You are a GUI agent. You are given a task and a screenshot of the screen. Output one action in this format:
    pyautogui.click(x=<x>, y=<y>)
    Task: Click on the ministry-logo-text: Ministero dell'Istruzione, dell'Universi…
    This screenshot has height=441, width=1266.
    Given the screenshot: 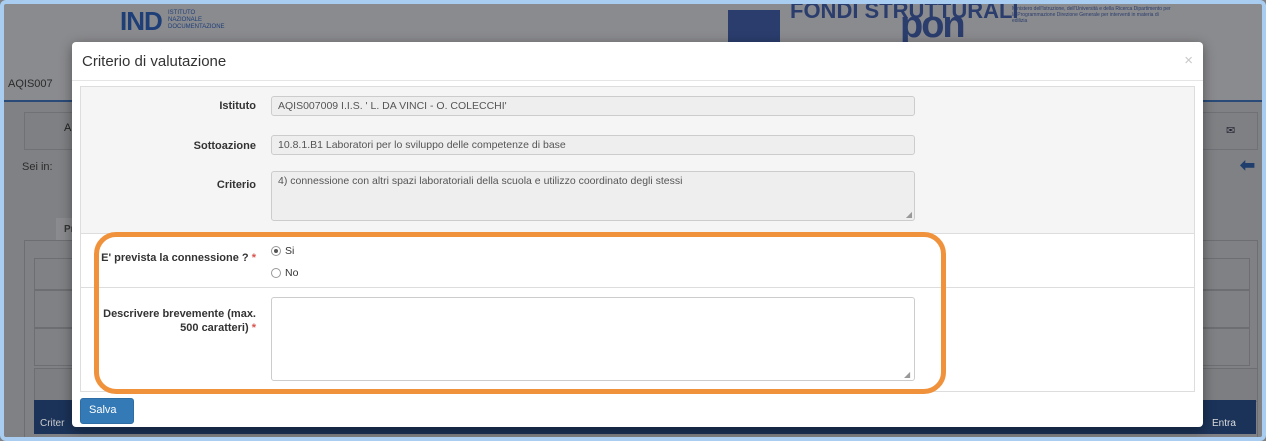 What is the action you would take?
    pyautogui.click(x=1091, y=15)
    